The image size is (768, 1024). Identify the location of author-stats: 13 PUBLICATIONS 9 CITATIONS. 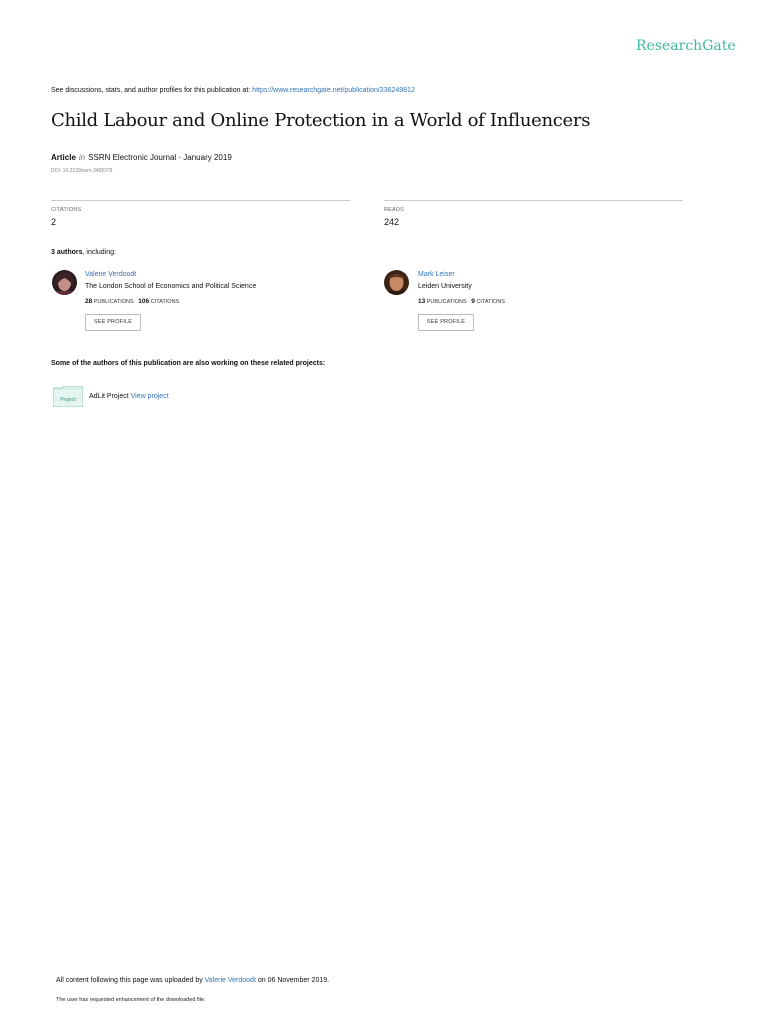
(461, 301).